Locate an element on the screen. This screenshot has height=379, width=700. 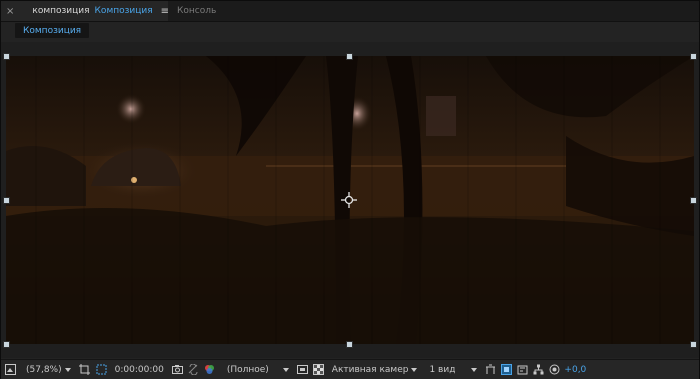
region-of-interest-icon is located at coordinates (84, 369).